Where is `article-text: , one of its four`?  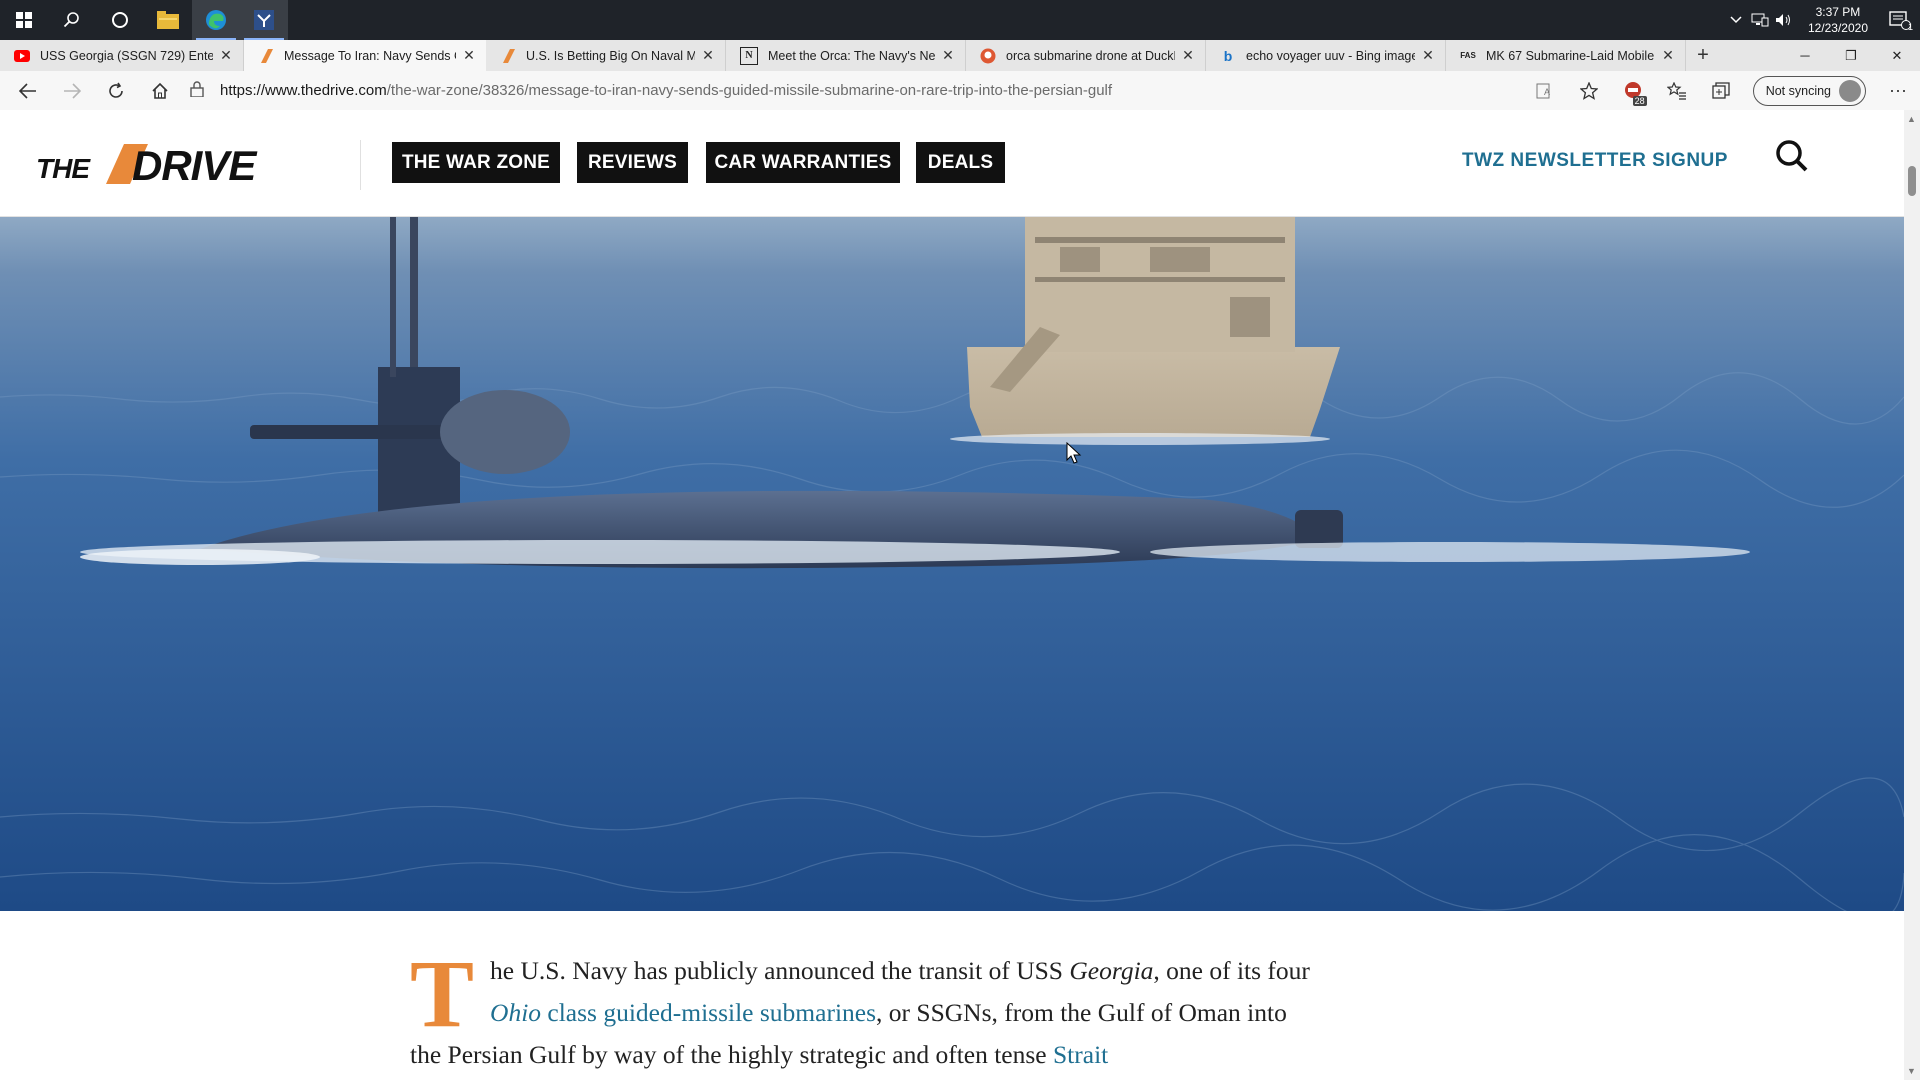 article-text: , one of its four is located at coordinates (1231, 970).